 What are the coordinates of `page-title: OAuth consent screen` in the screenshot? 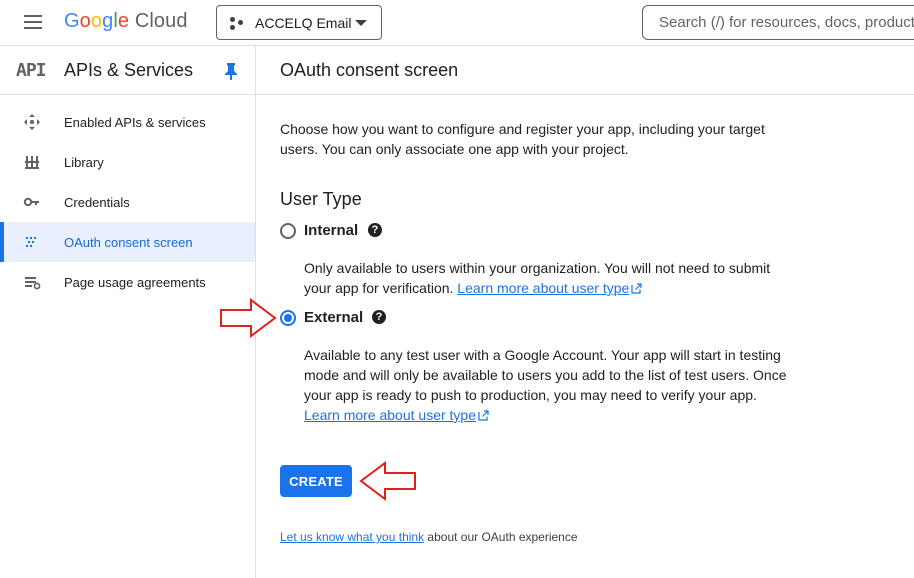 It's located at (369, 70).